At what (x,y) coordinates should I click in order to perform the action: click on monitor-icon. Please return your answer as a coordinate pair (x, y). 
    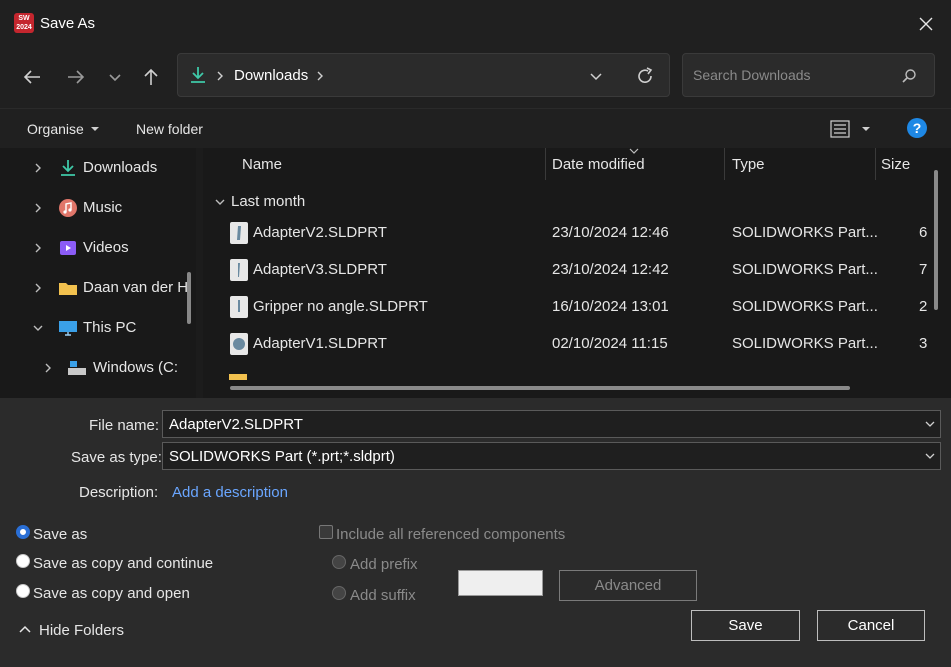
    Looking at the image, I should click on (68, 328).